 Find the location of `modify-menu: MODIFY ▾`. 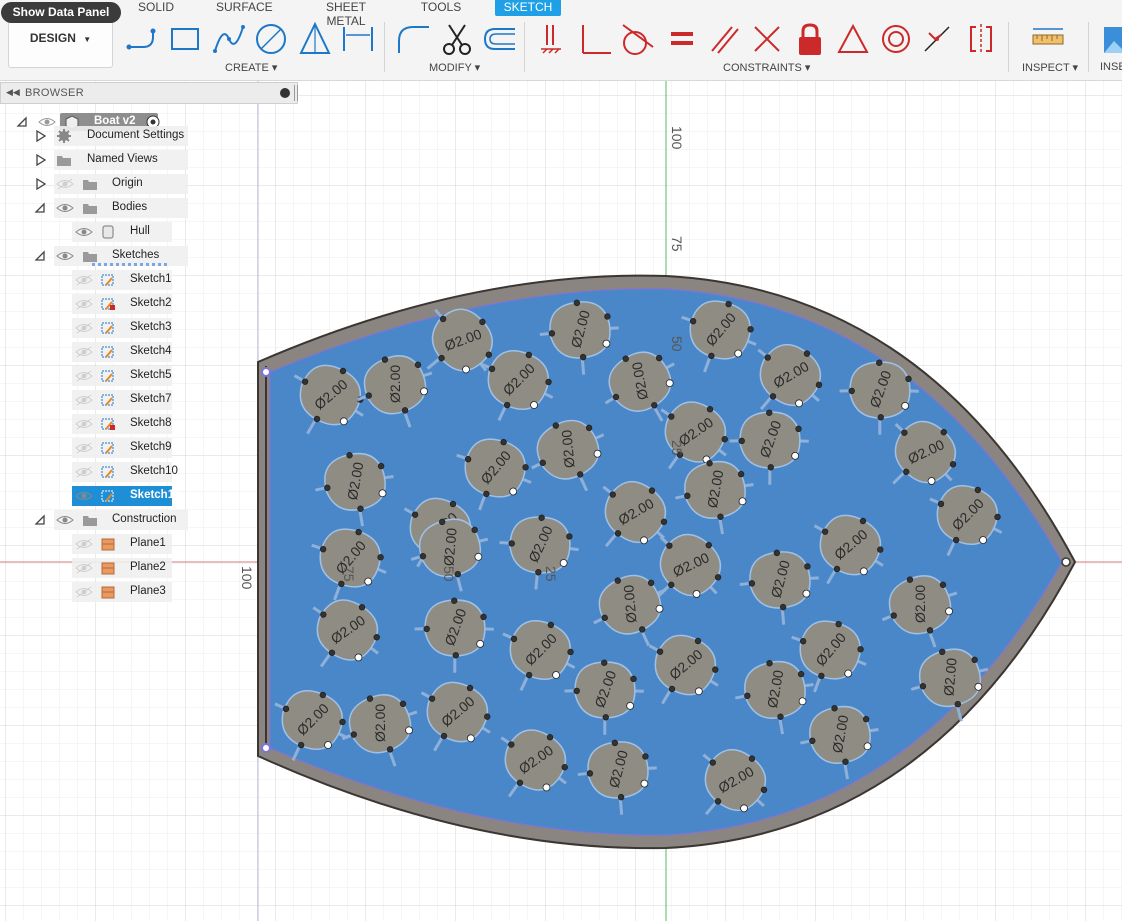

modify-menu: MODIFY ▾ is located at coordinates (454, 67).